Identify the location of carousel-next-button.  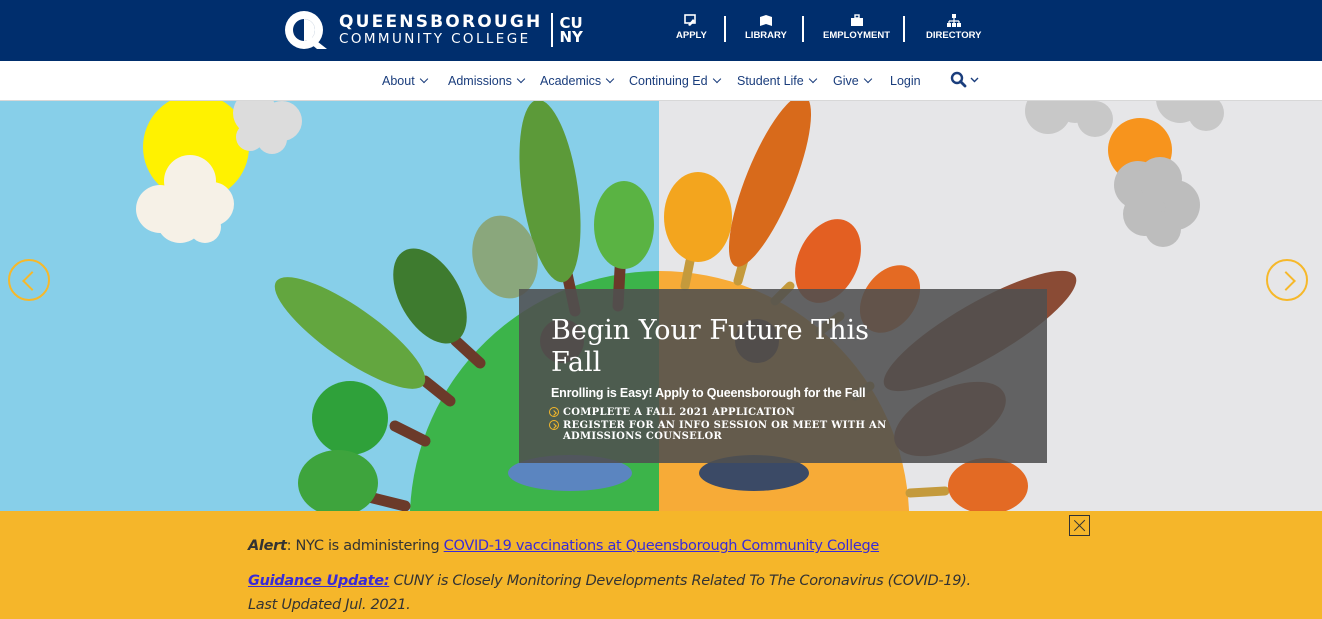
(1287, 280).